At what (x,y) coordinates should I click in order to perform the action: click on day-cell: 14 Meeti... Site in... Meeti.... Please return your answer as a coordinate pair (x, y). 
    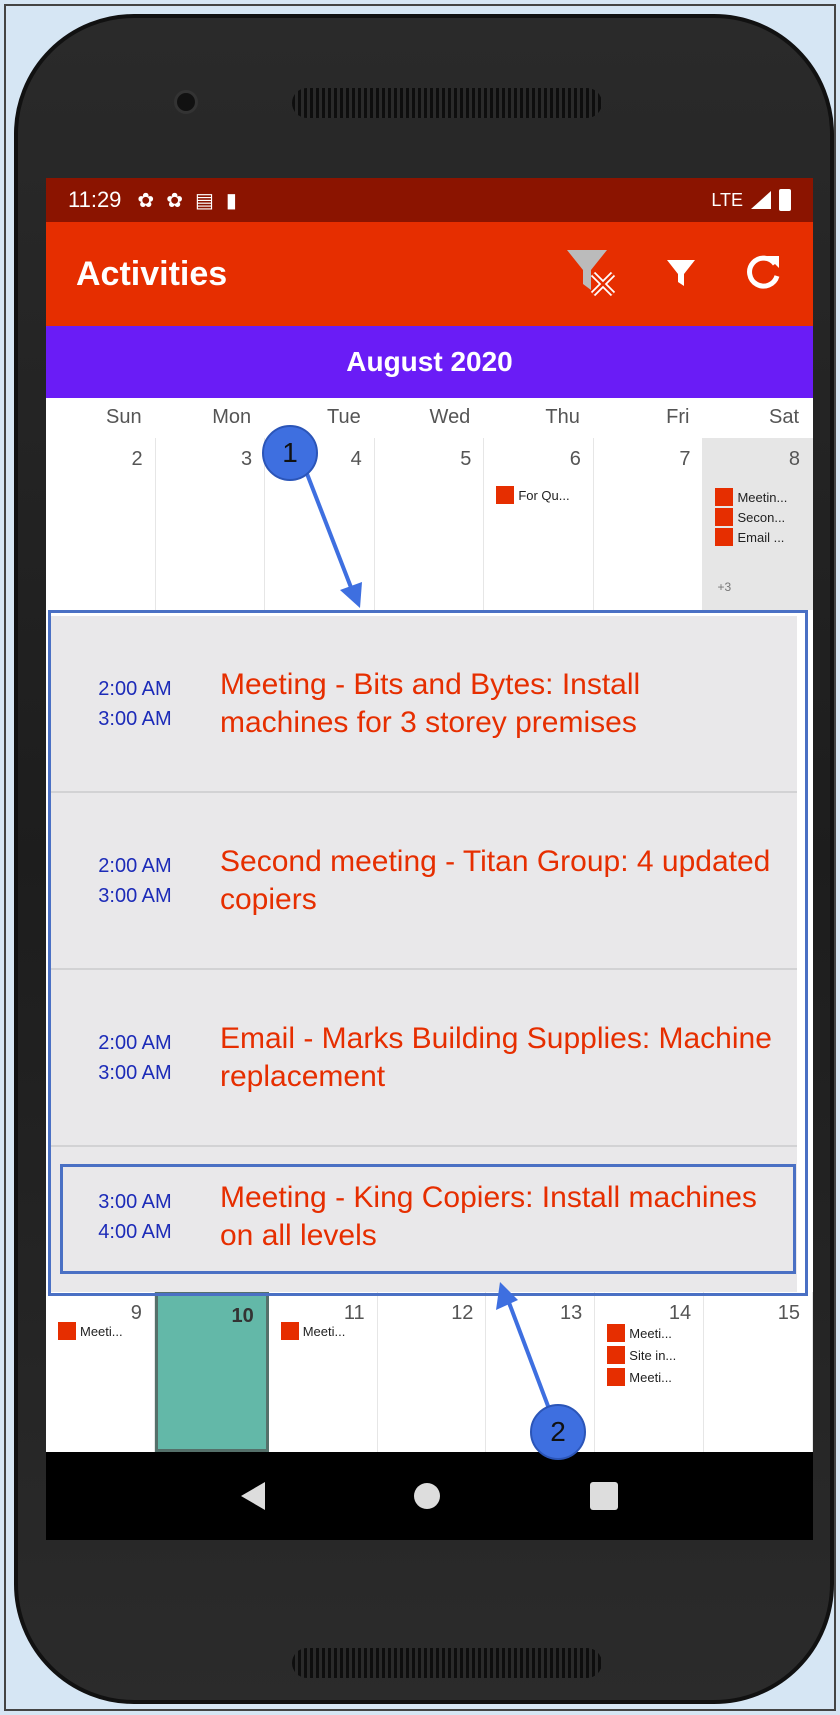
    Looking at the image, I should click on (650, 1372).